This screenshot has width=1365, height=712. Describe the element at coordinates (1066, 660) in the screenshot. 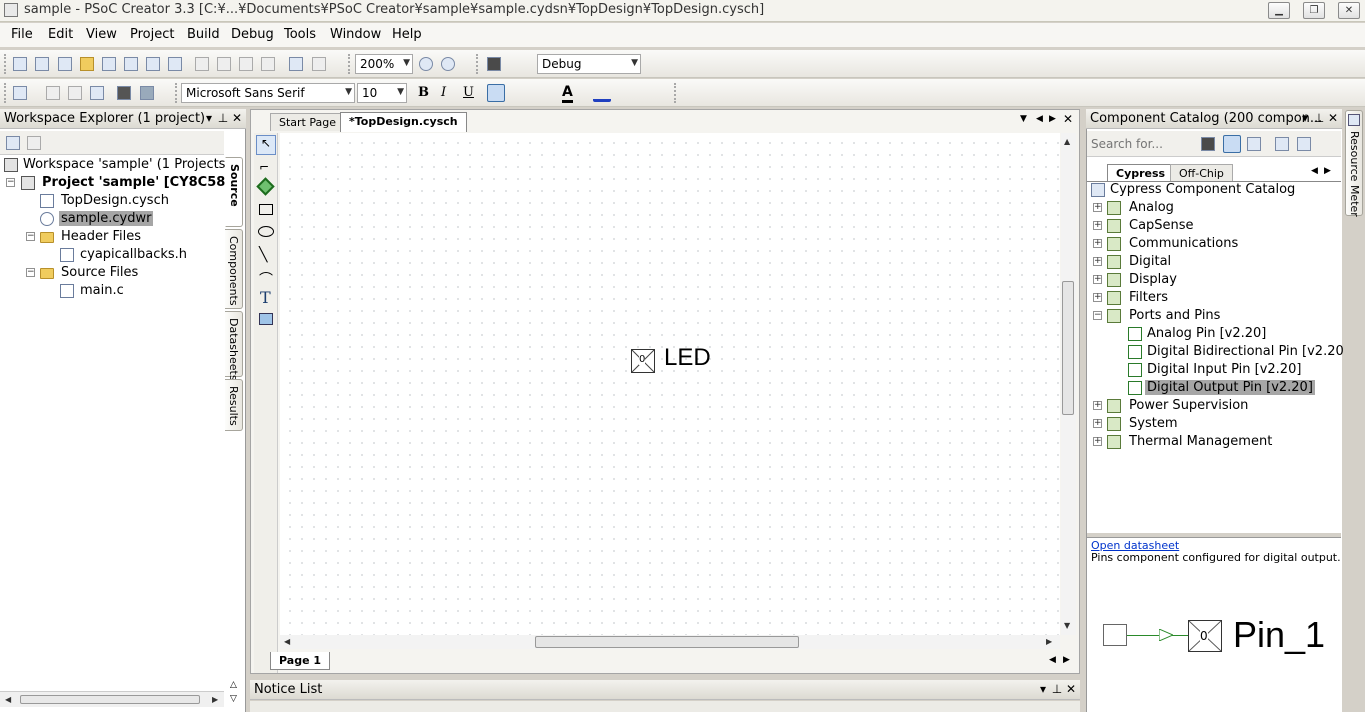

I see `scroll-pages-right-icon: ▶` at that location.